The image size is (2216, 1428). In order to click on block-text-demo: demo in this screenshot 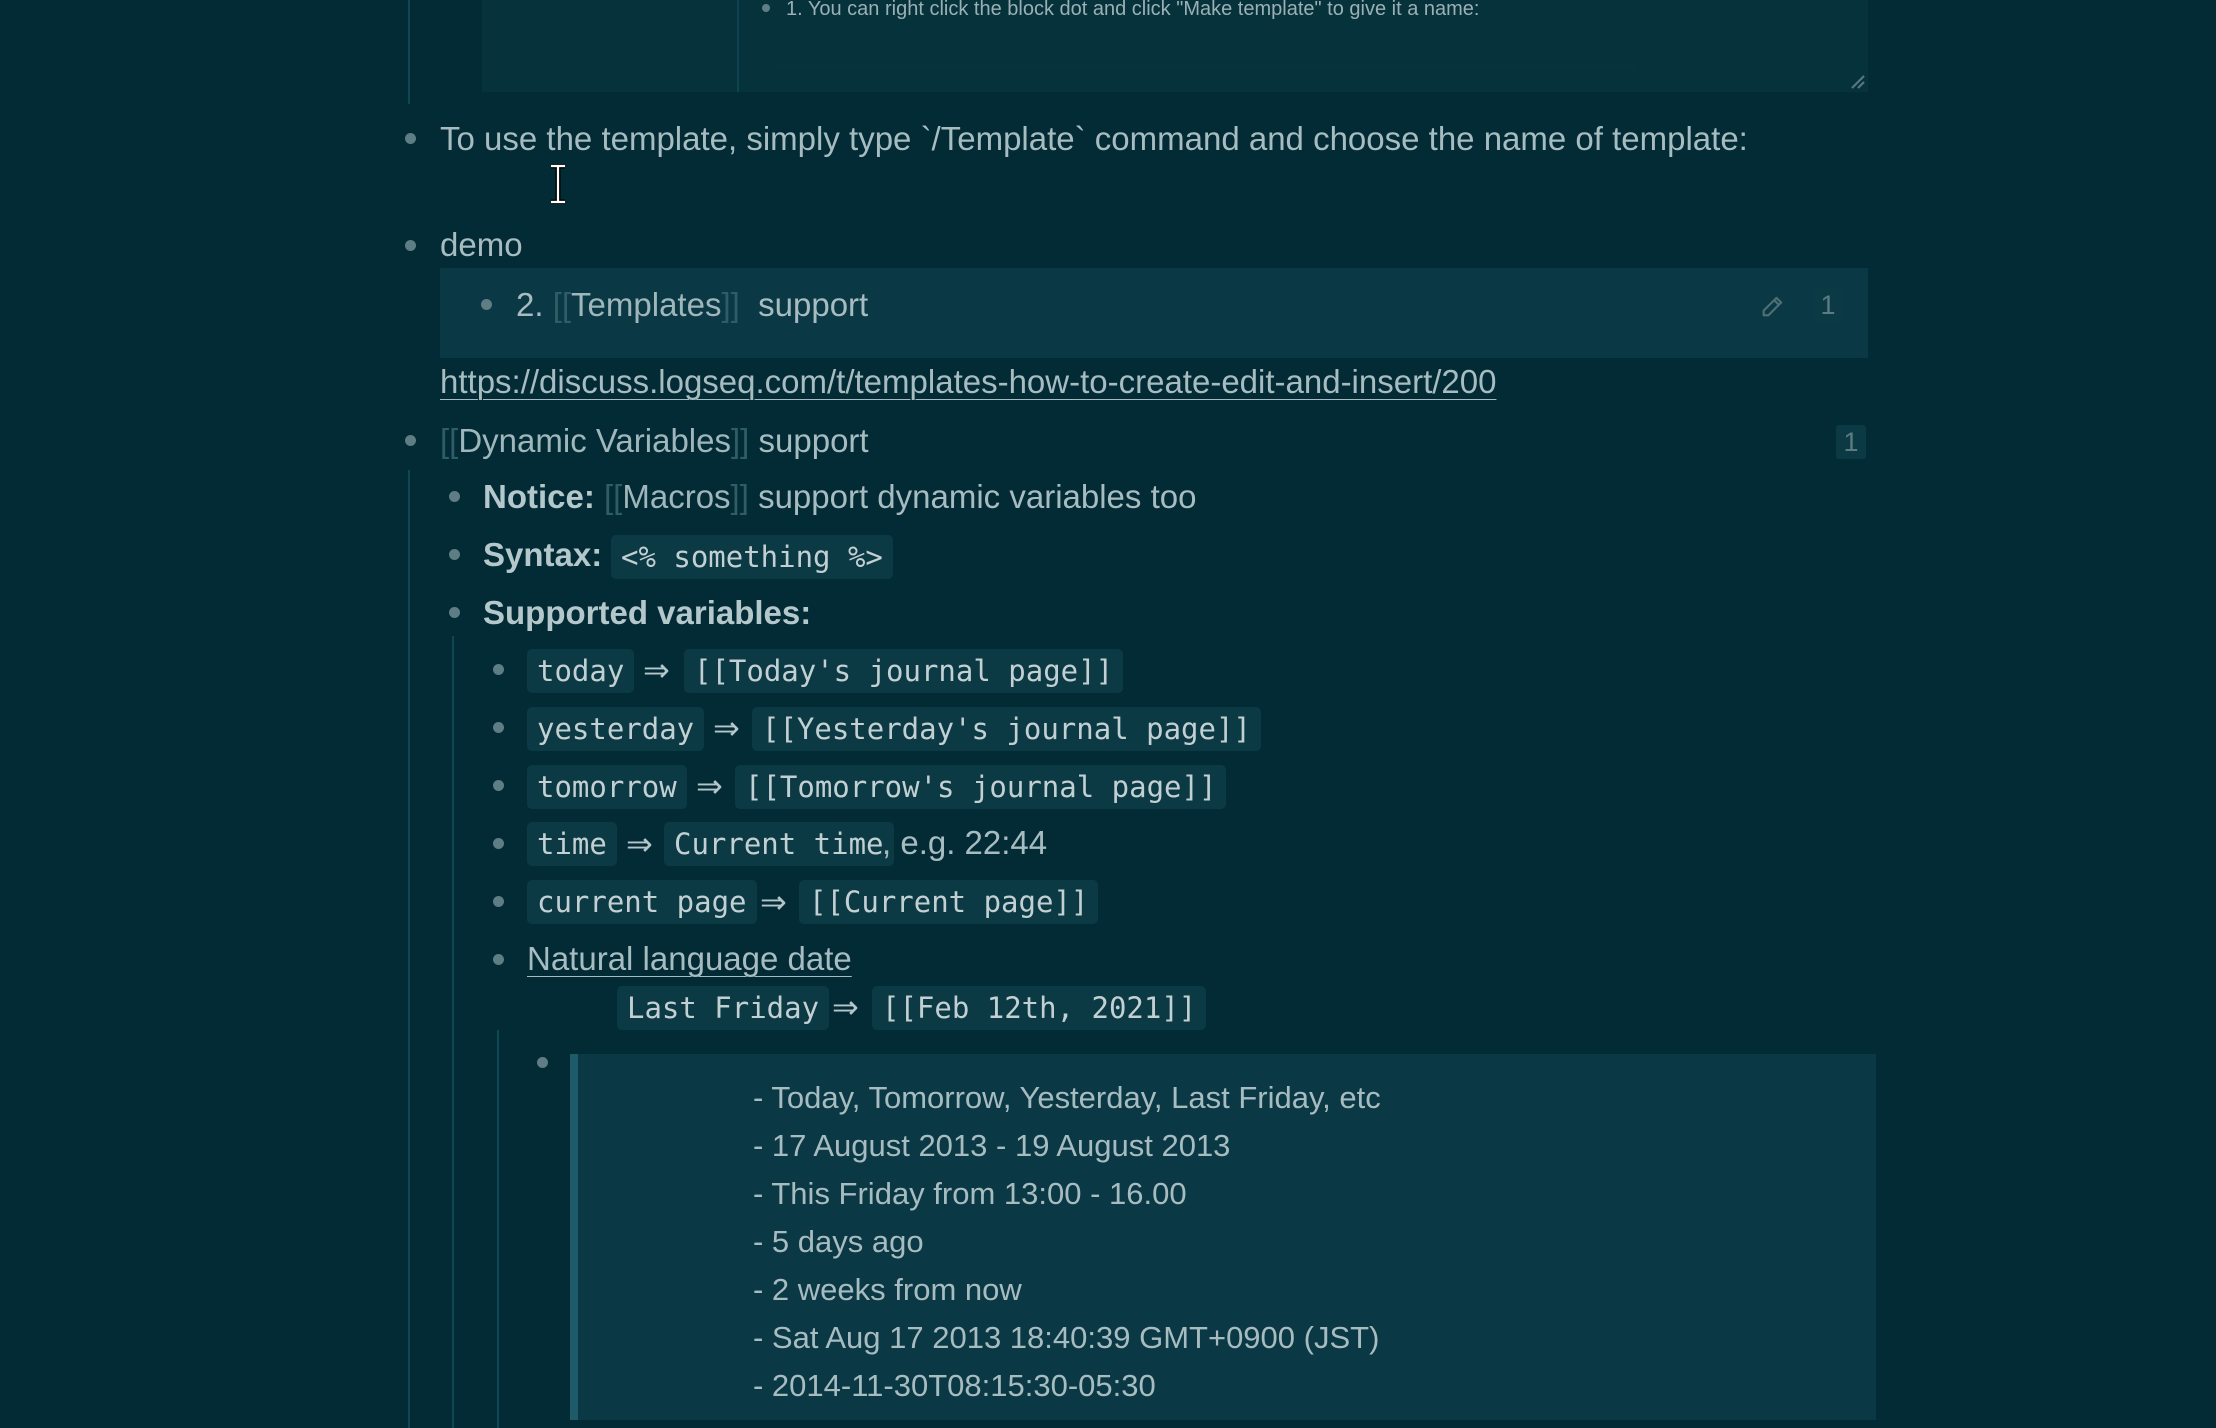, I will do `click(481, 245)`.